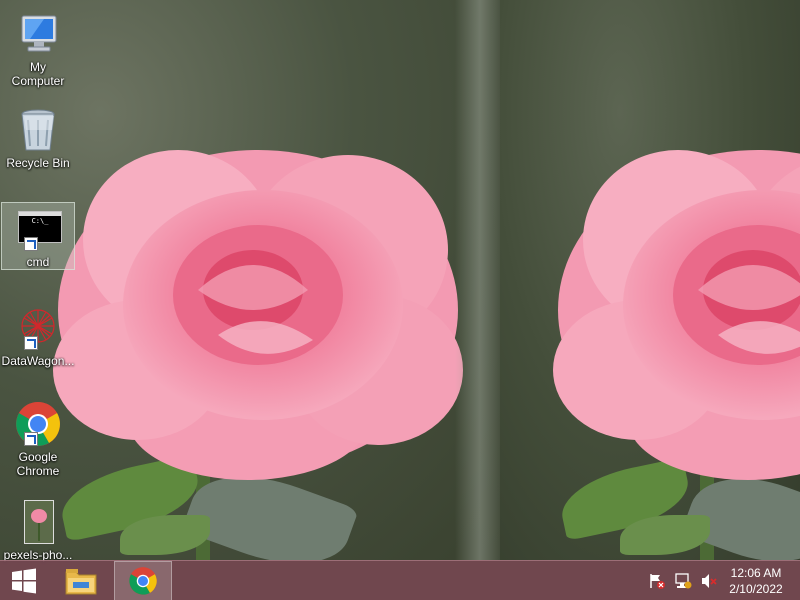 The image size is (800, 600). What do you see at coordinates (756, 589) in the screenshot?
I see `clock-date: 2/10/2022` at bounding box center [756, 589].